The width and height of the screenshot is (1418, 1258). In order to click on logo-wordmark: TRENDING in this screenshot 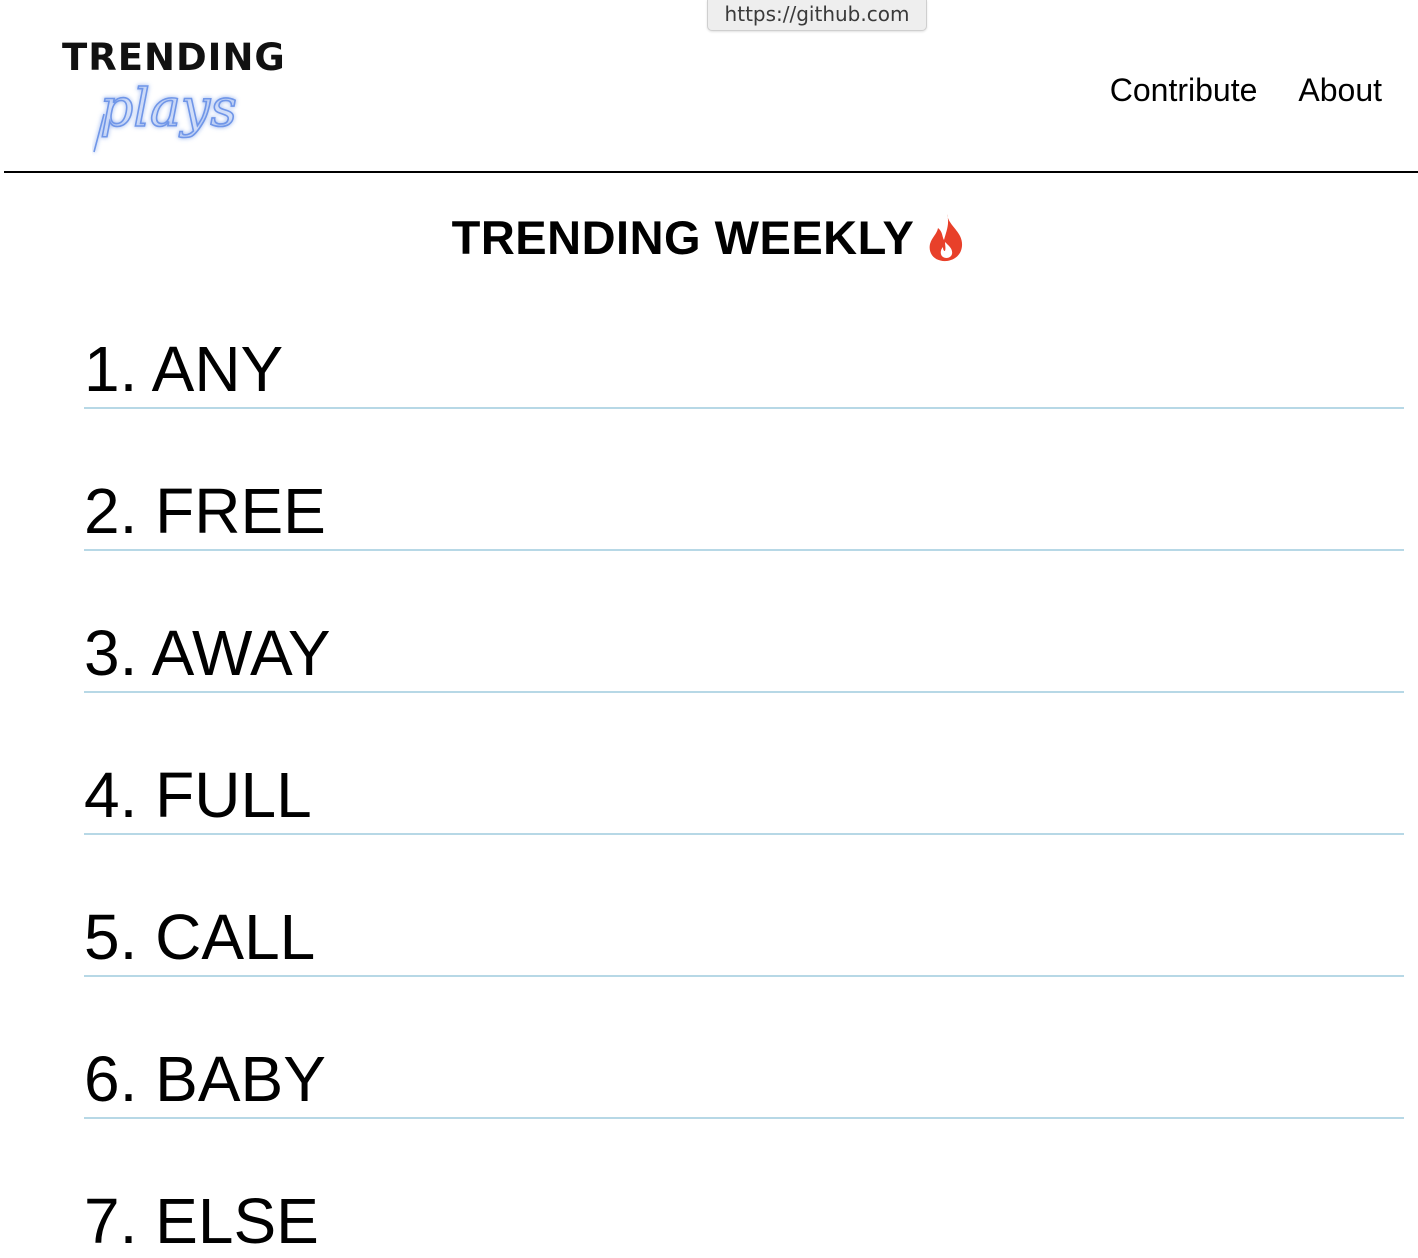, I will do `click(174, 57)`.